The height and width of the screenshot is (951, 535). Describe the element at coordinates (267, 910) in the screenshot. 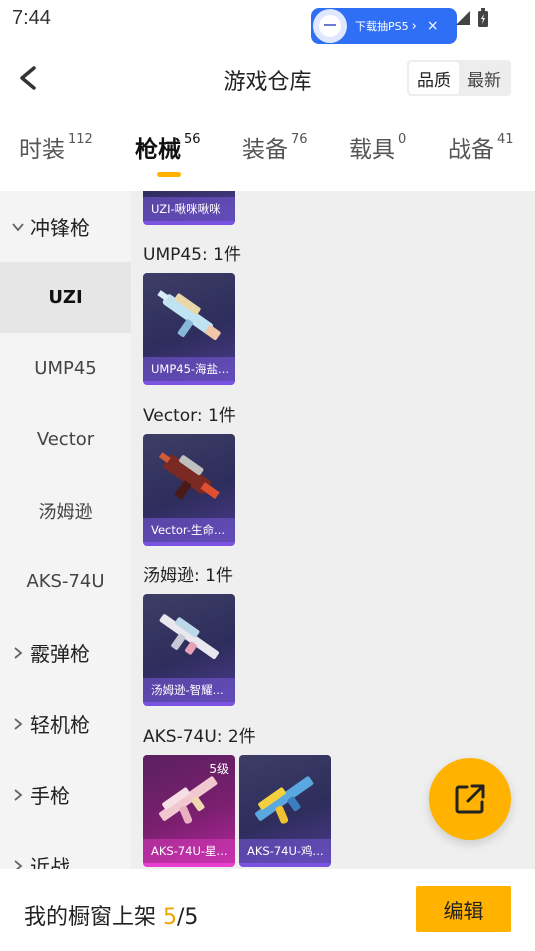

I see `showcase-bar: 我的橱窗上架 5/5 编辑` at that location.